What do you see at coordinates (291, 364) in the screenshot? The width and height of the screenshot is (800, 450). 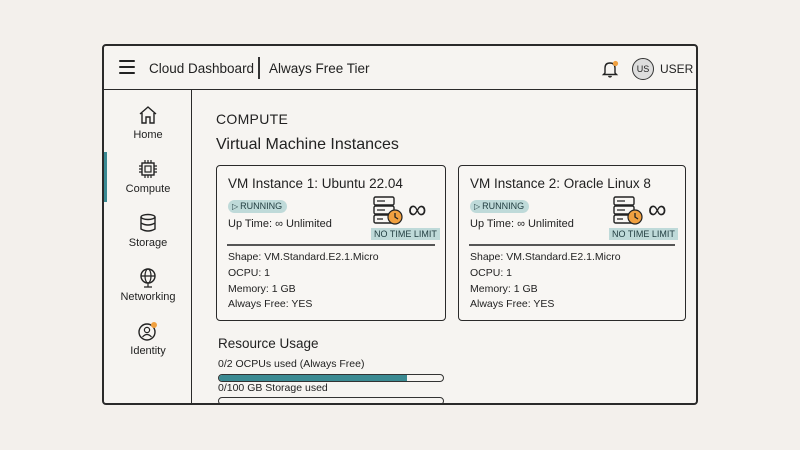 I see `ocpu-usage-label: 0/2 OCPUs used (Always Free)` at bounding box center [291, 364].